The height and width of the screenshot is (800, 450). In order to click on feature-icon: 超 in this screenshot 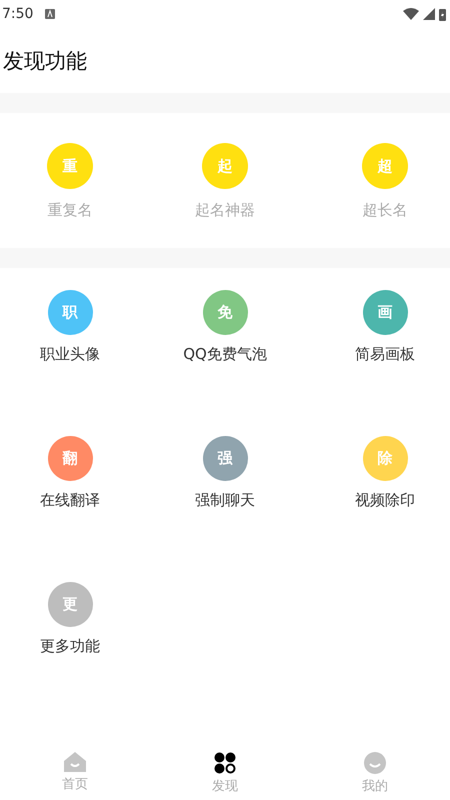, I will do `click(385, 166)`.